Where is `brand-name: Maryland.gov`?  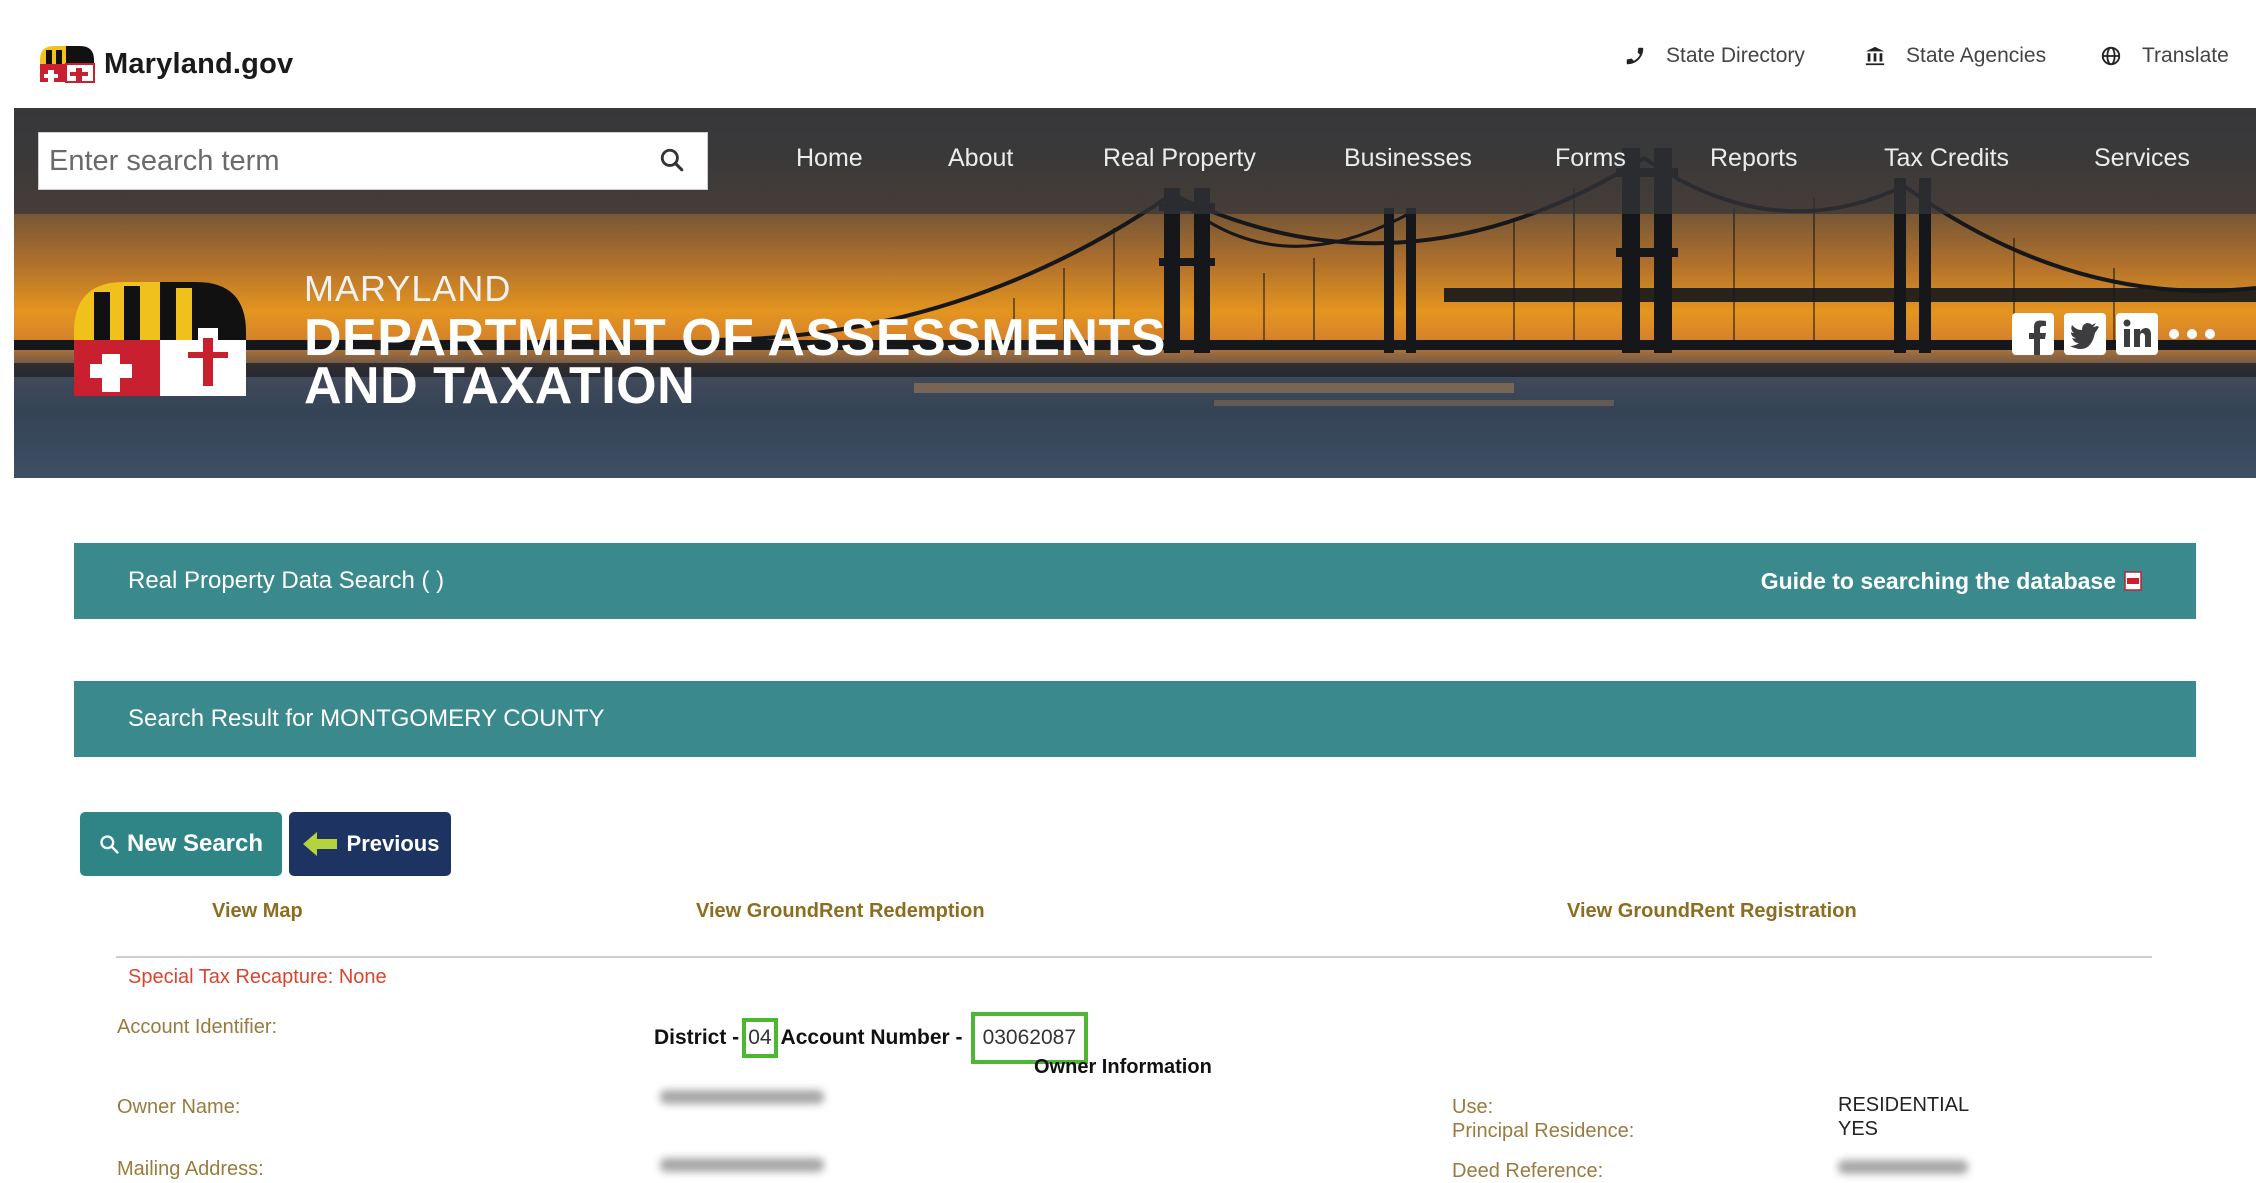 brand-name: Maryland.gov is located at coordinates (199, 63).